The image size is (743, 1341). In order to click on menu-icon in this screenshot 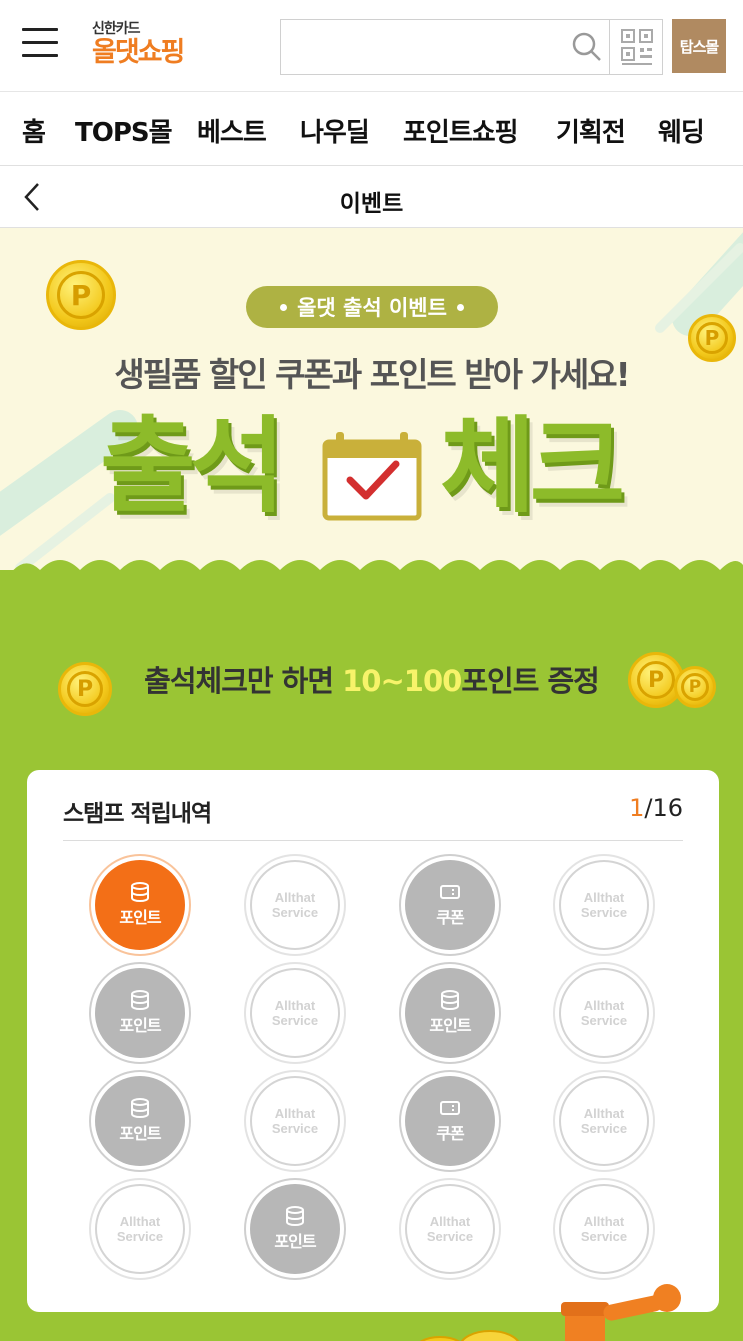, I will do `click(40, 44)`.